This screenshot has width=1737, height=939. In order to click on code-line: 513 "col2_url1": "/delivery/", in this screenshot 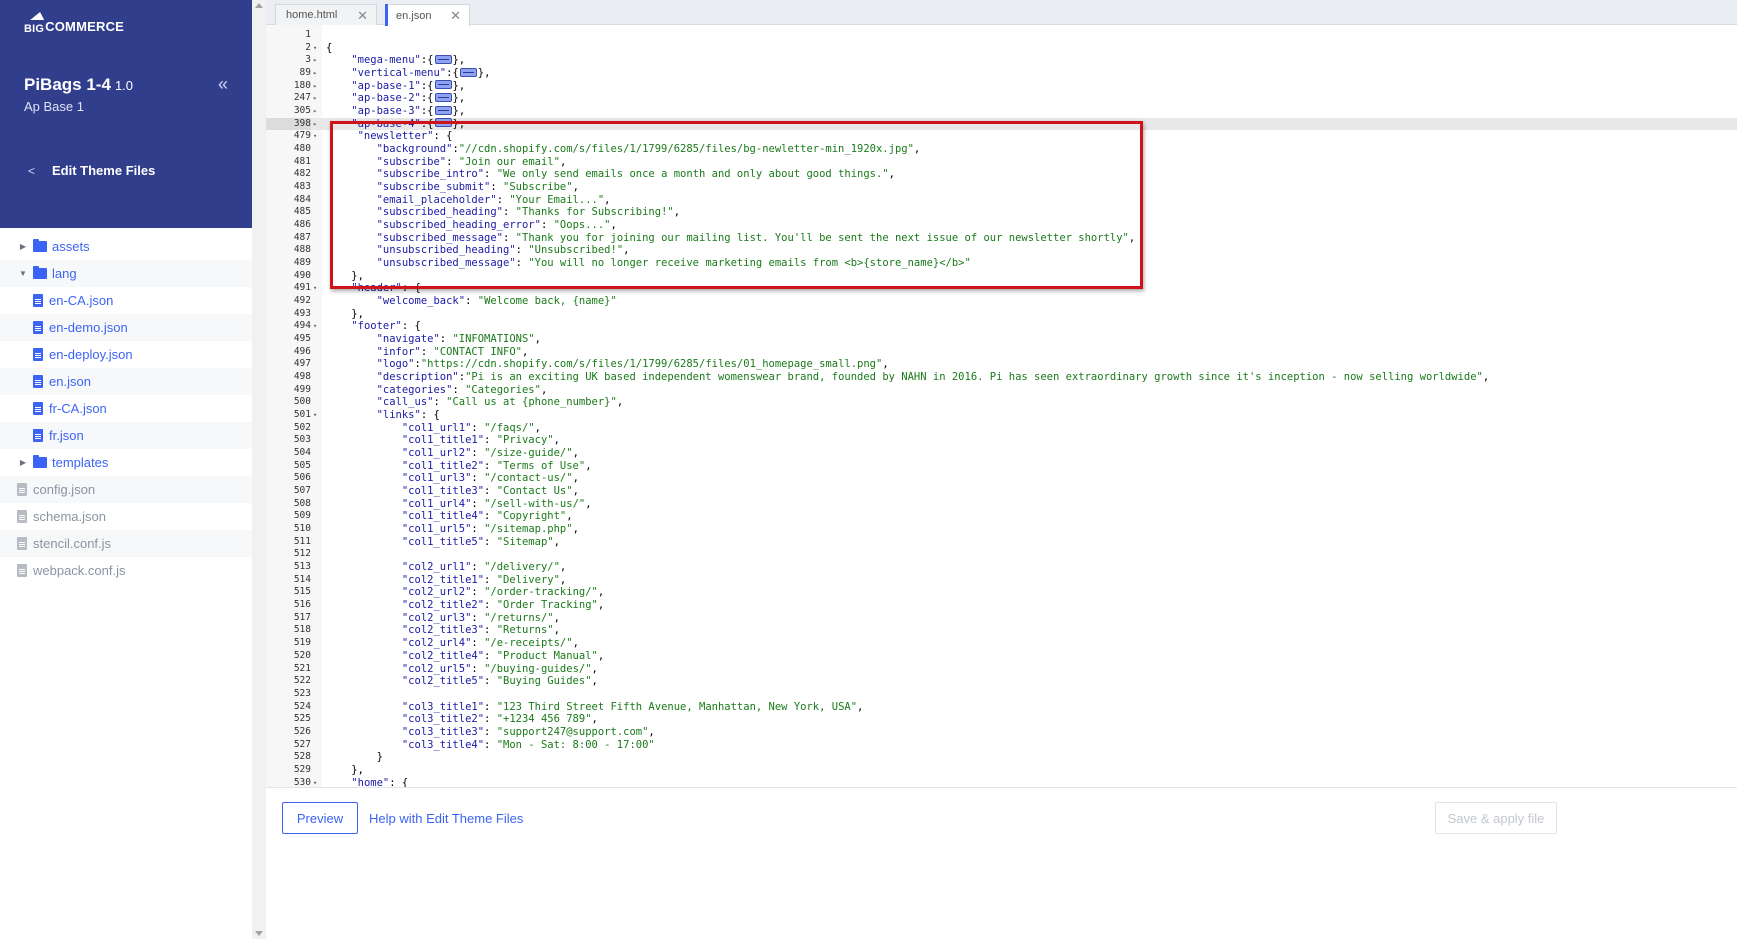, I will do `click(1001, 567)`.